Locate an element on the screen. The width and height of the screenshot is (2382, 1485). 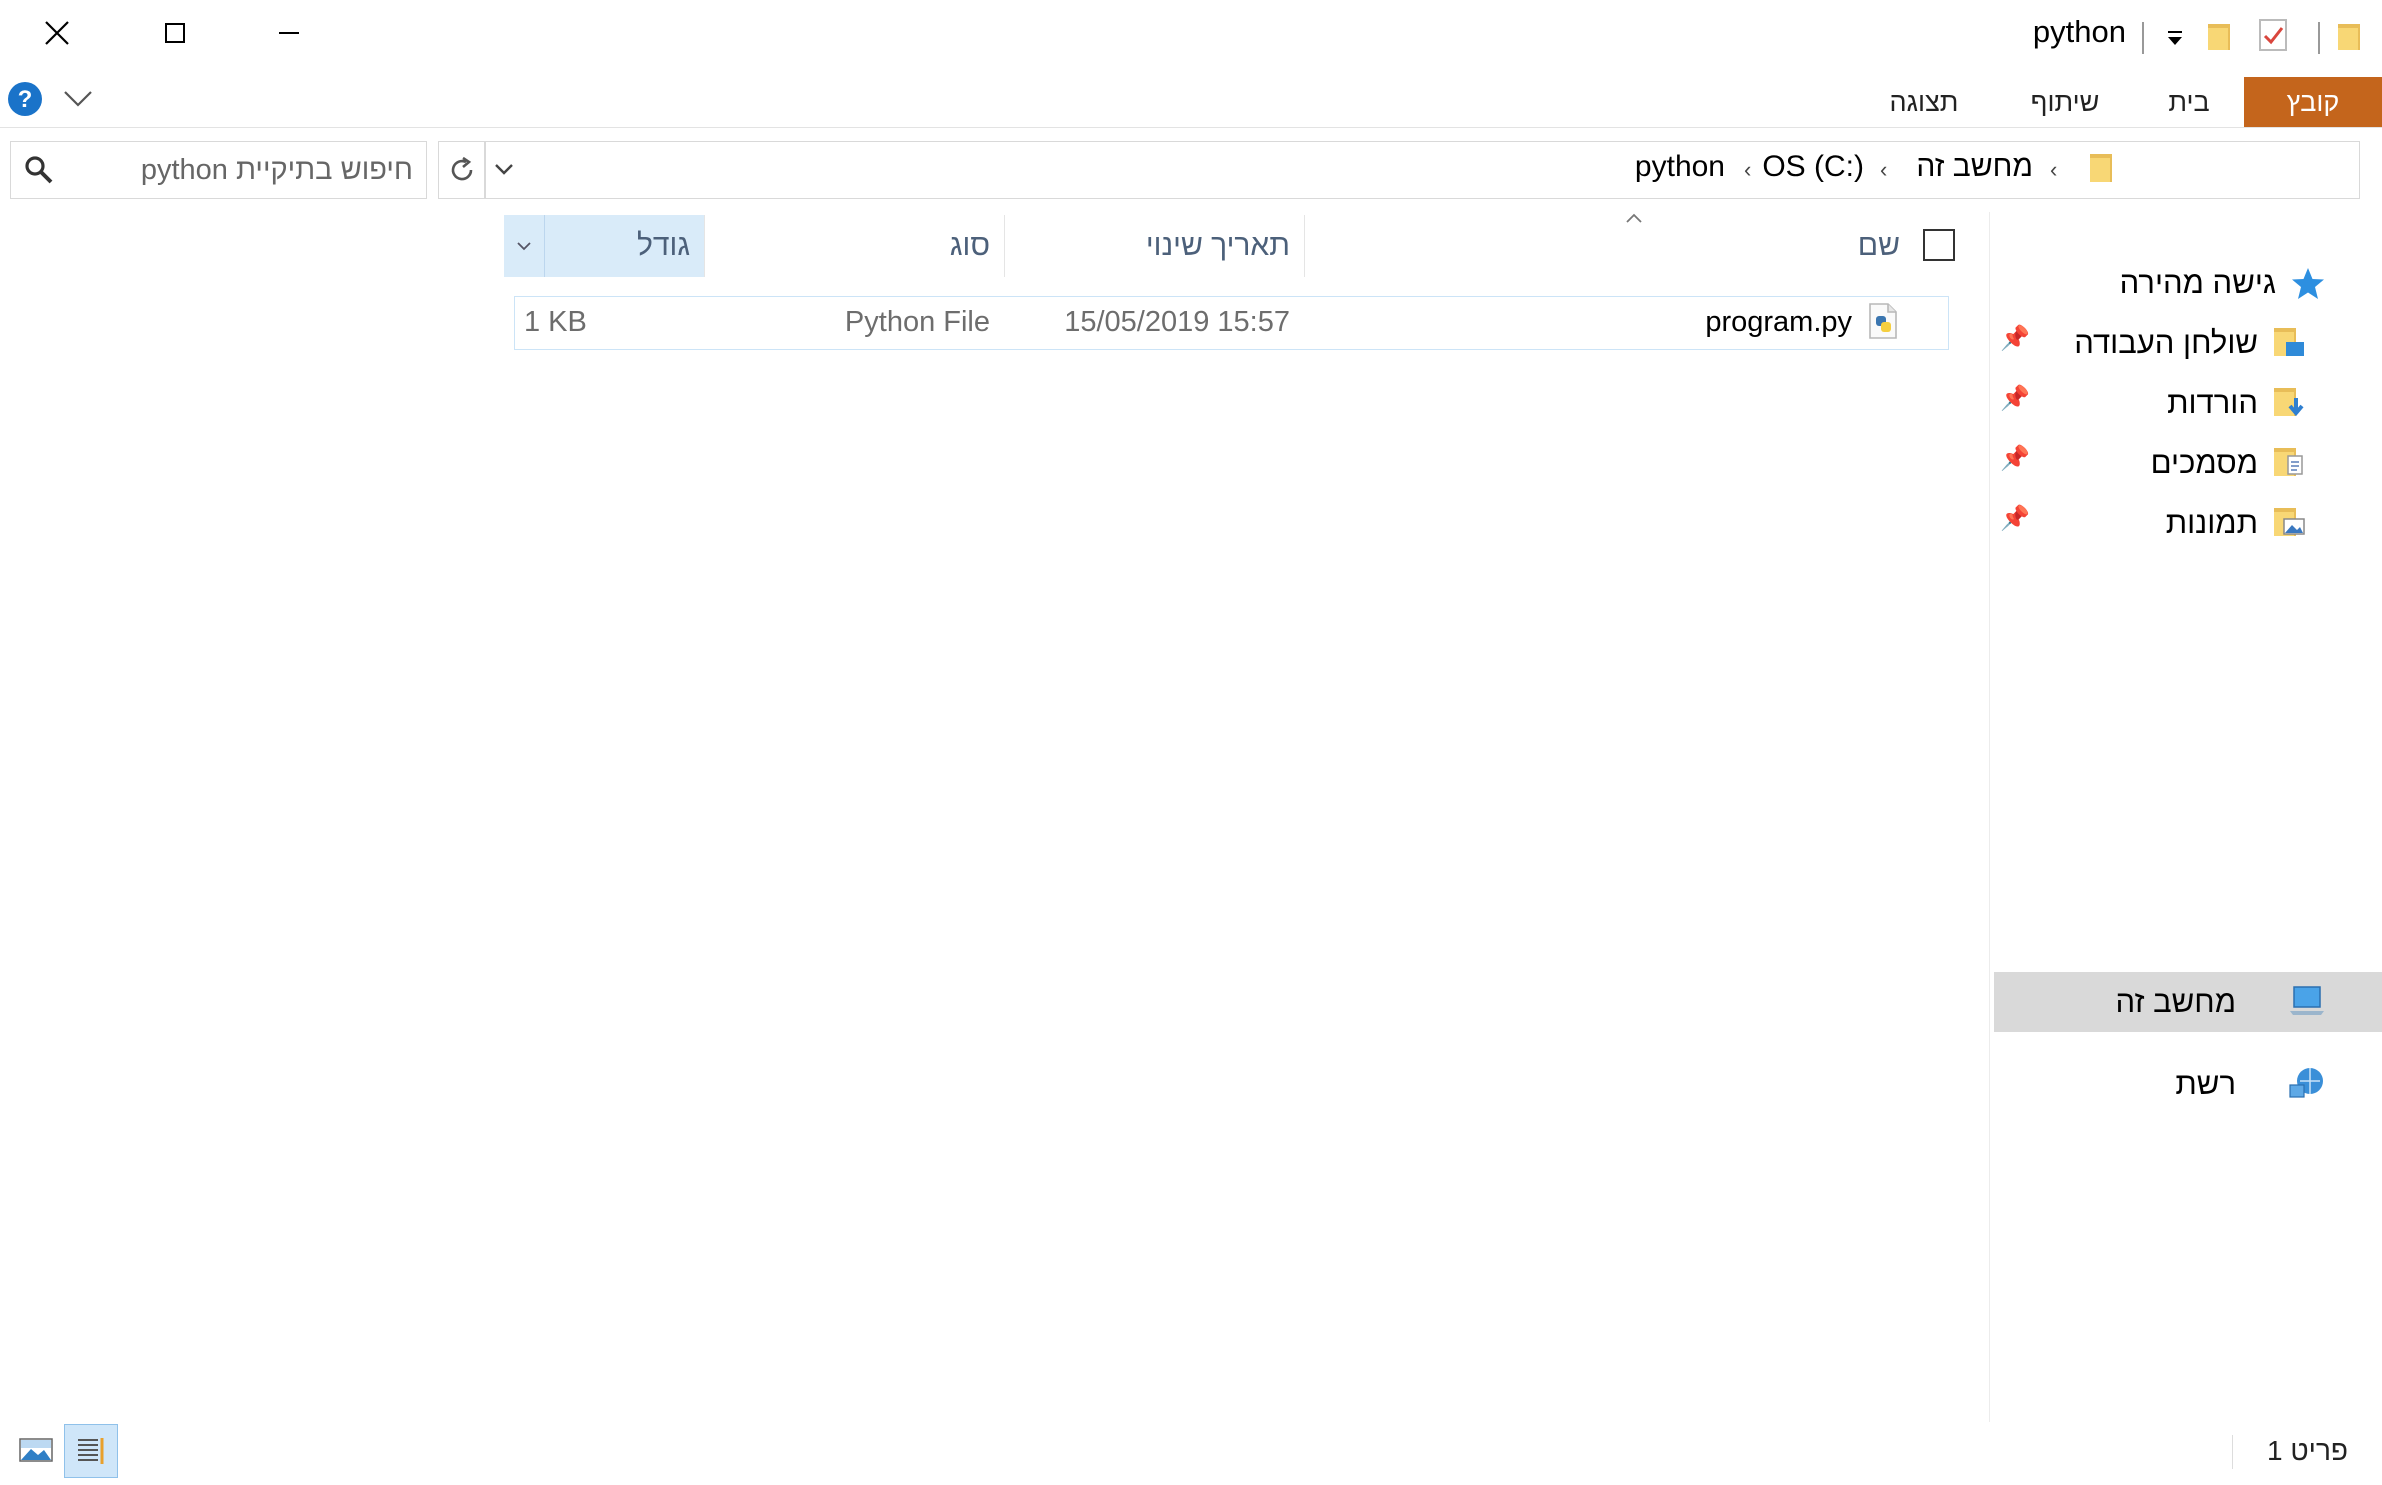
python-file-icon-wrap is located at coordinates (1883, 321).